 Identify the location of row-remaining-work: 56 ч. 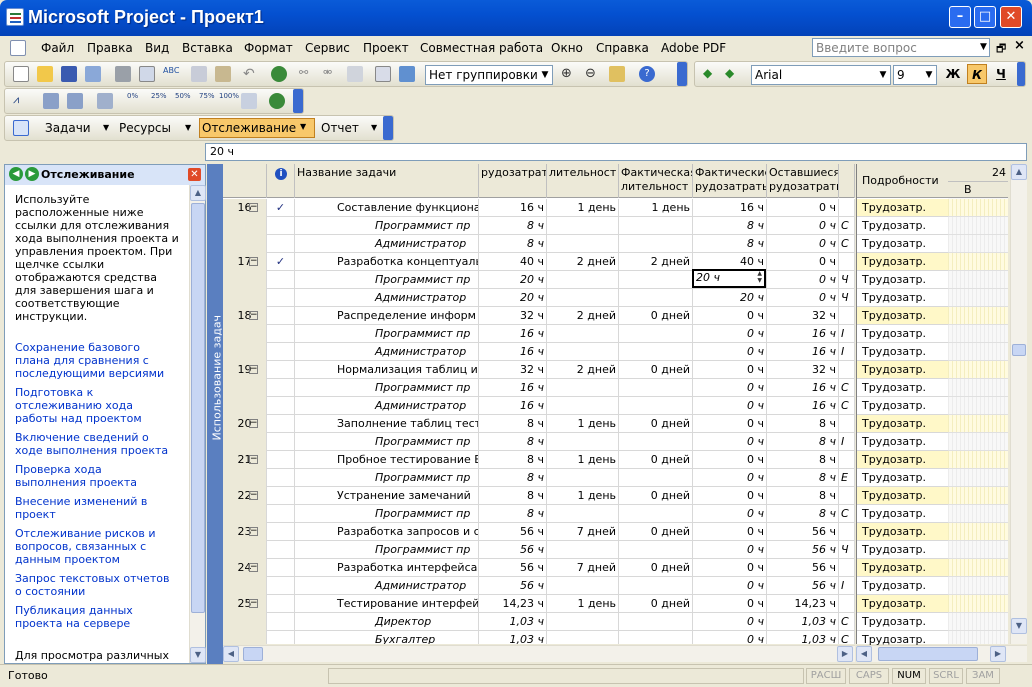
(803, 586).